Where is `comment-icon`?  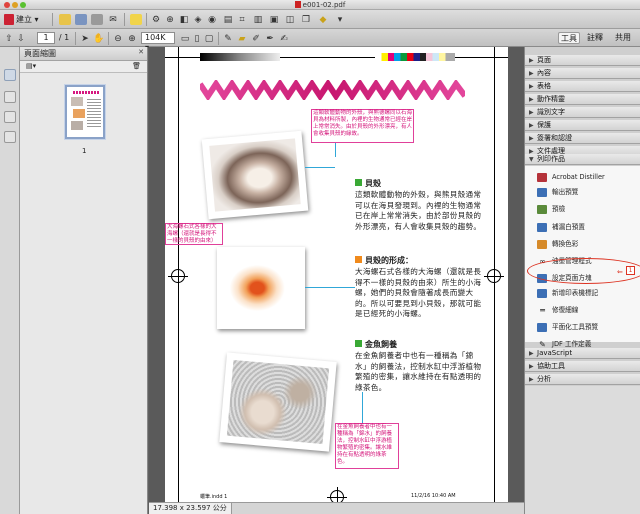
comment-icon is located at coordinates (136, 19).